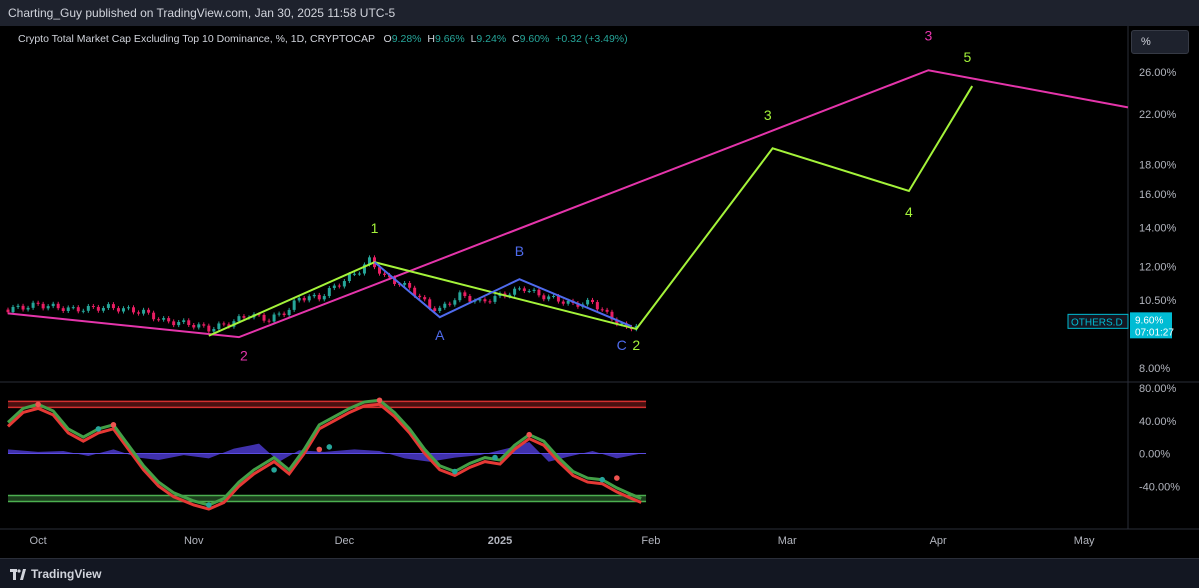 The image size is (1199, 588). I want to click on price-tick-label: 18.00%, so click(1158, 165).